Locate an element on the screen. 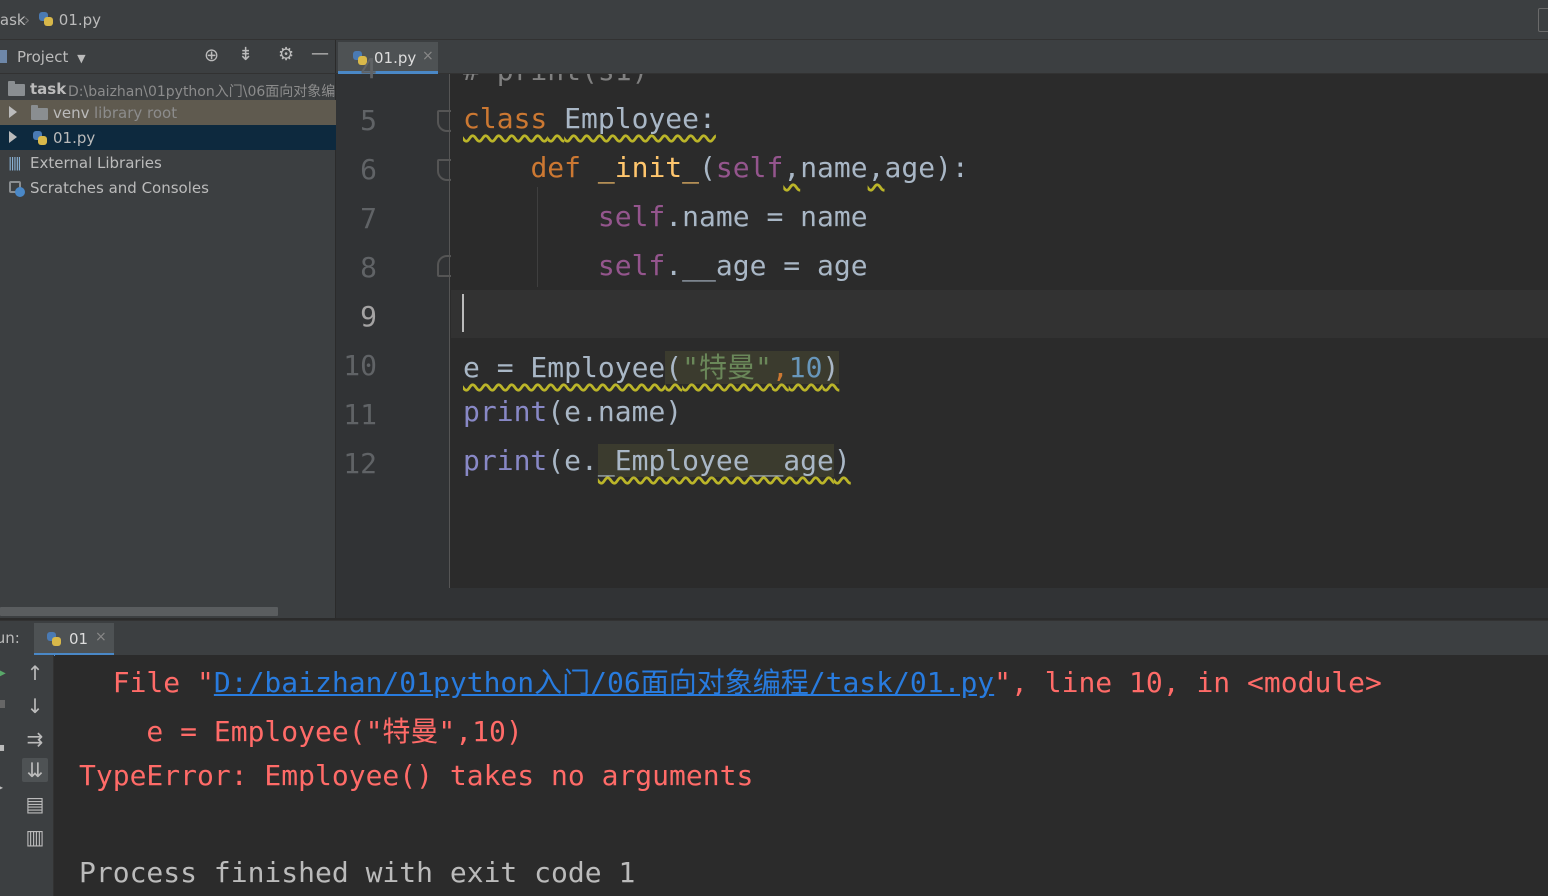  arrow-down-icon: ↓ is located at coordinates (35, 706).